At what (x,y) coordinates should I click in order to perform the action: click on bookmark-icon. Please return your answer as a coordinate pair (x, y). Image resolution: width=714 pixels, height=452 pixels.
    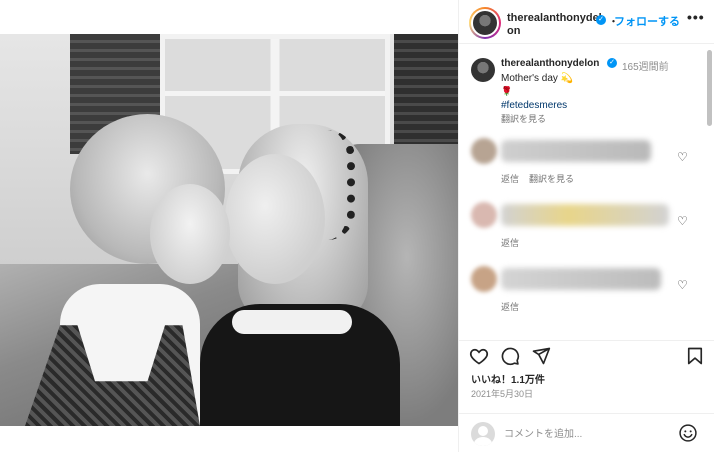
    Looking at the image, I should click on (695, 356).